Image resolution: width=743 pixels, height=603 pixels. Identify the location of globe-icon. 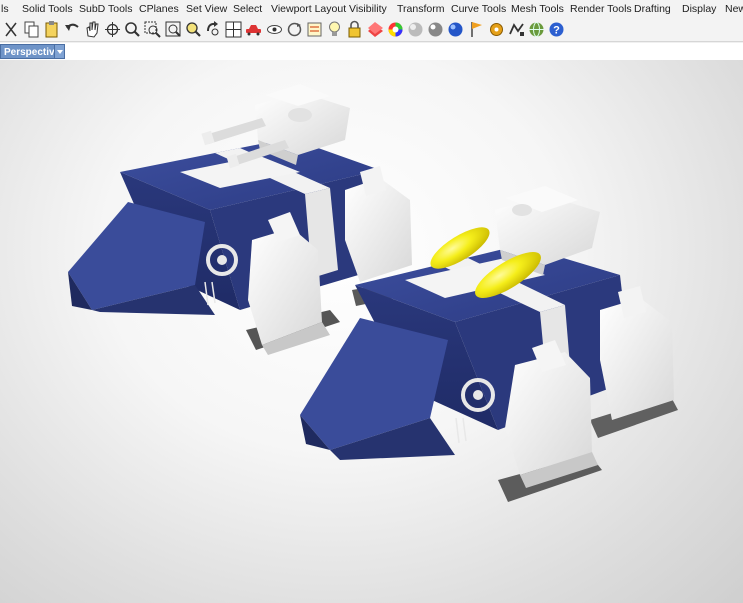
(536, 29).